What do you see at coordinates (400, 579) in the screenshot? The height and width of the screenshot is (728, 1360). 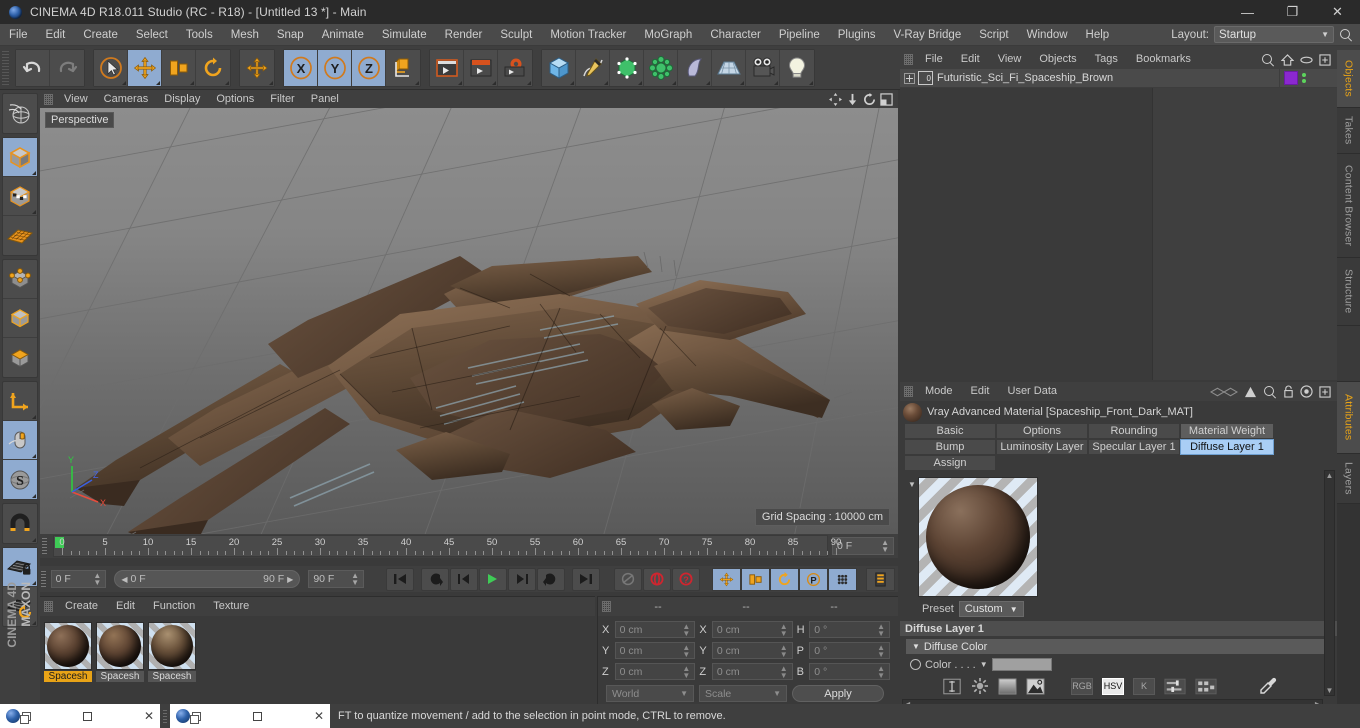 I see `go-to-start-button` at bounding box center [400, 579].